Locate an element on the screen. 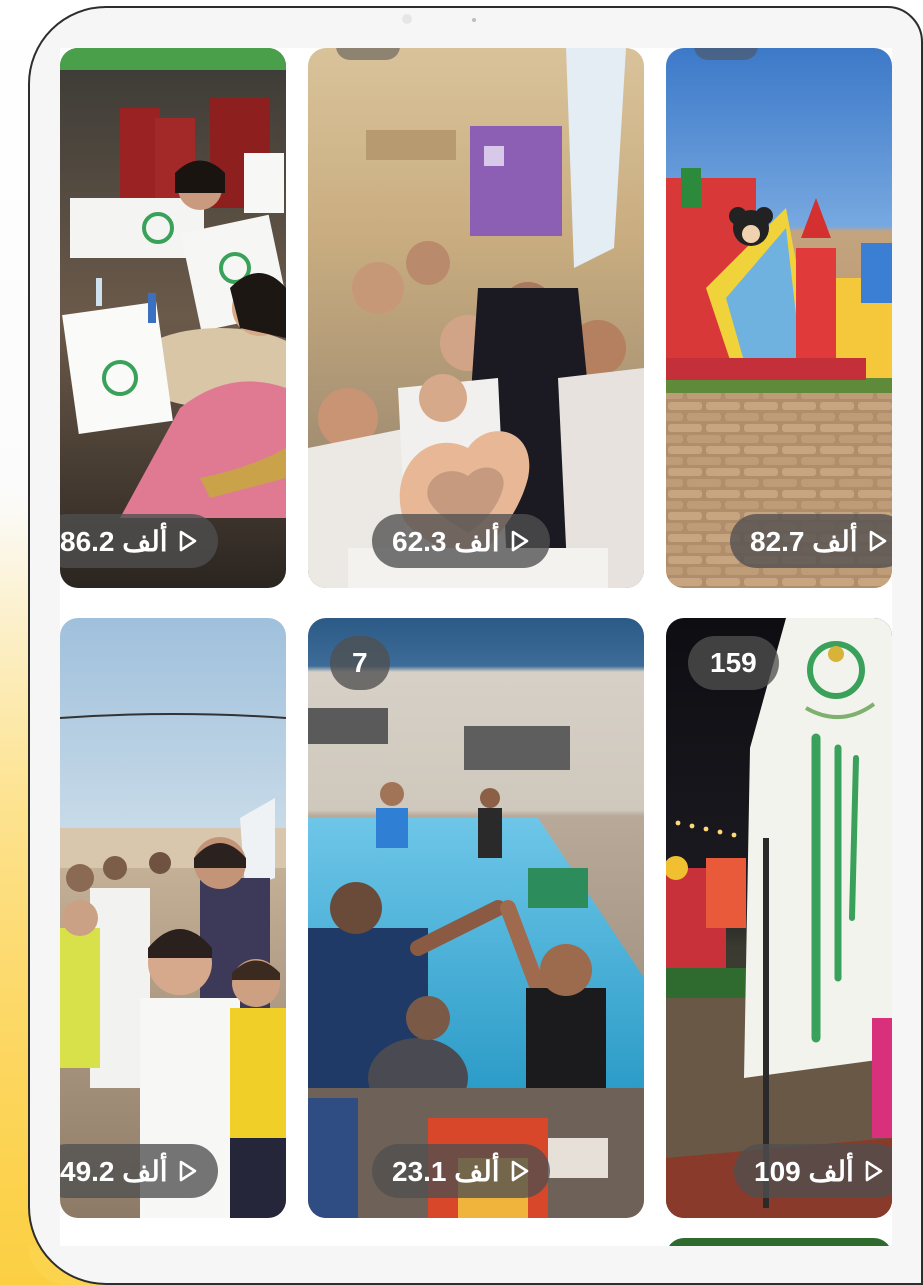 The image size is (923, 1285). front-camera is located at coordinates (407, 19).